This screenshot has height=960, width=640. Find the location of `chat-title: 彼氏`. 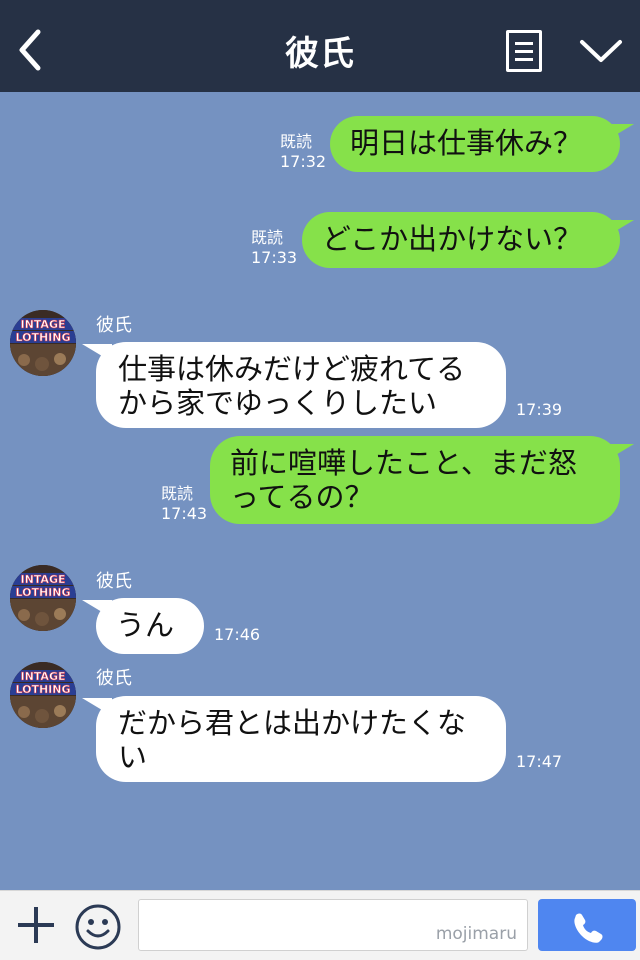

chat-title: 彼氏 is located at coordinates (320, 54).